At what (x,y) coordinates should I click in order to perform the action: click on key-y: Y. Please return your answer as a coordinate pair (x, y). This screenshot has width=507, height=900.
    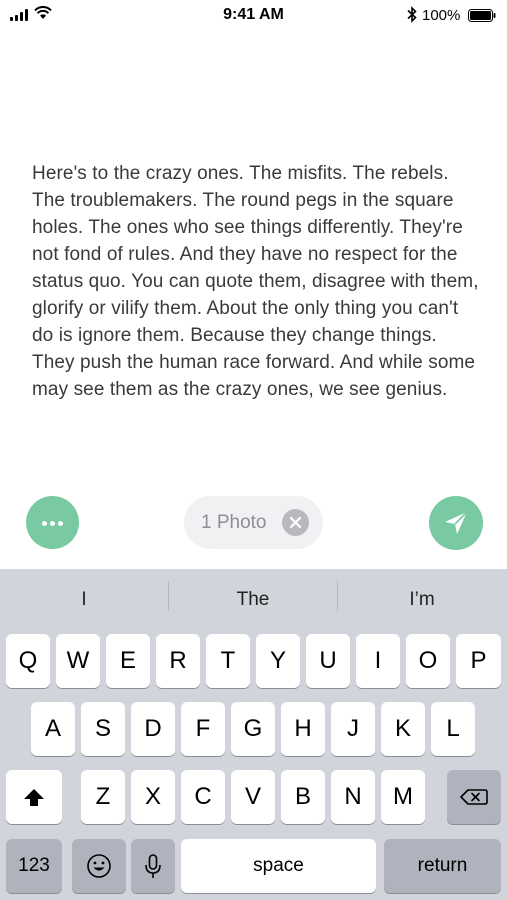
    Looking at the image, I should click on (278, 661).